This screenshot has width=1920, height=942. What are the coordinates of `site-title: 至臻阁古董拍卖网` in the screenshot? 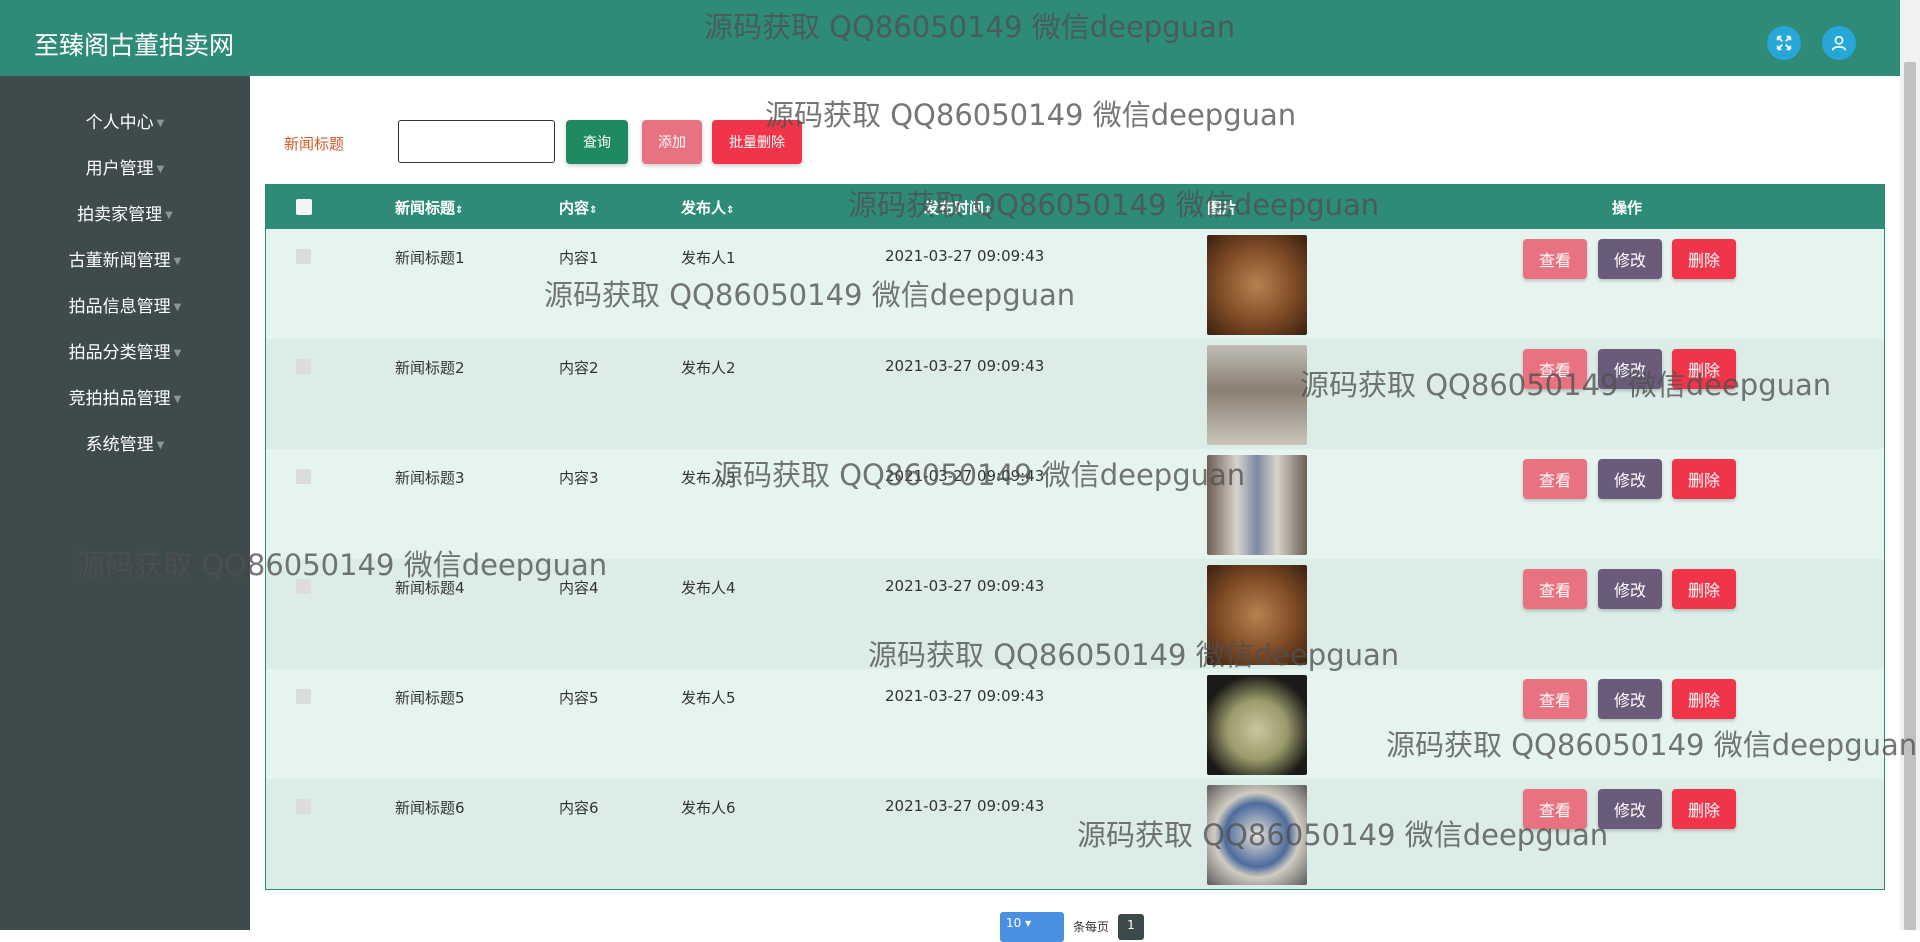 It's located at (134, 45).